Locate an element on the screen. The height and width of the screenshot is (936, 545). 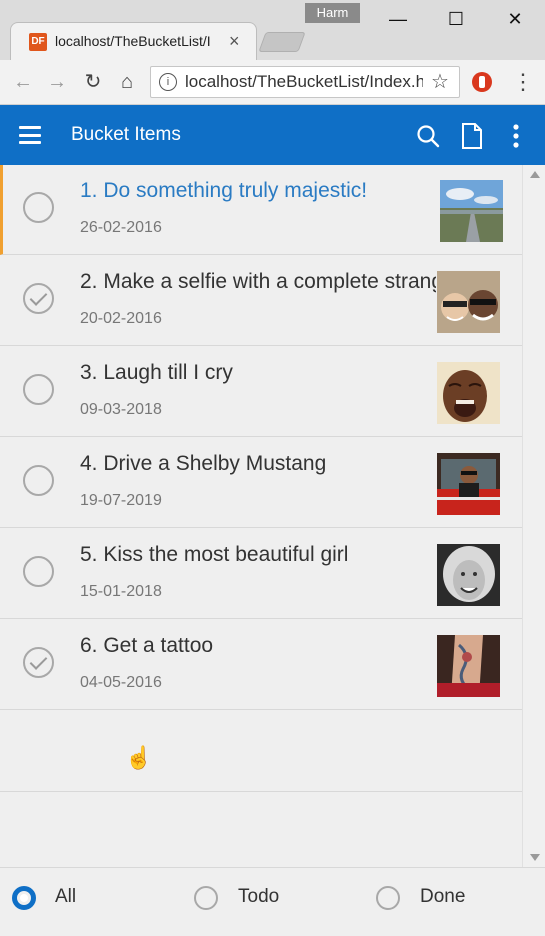
tab-title: localhost/TheBucketList/I is located at coordinates (133, 41).